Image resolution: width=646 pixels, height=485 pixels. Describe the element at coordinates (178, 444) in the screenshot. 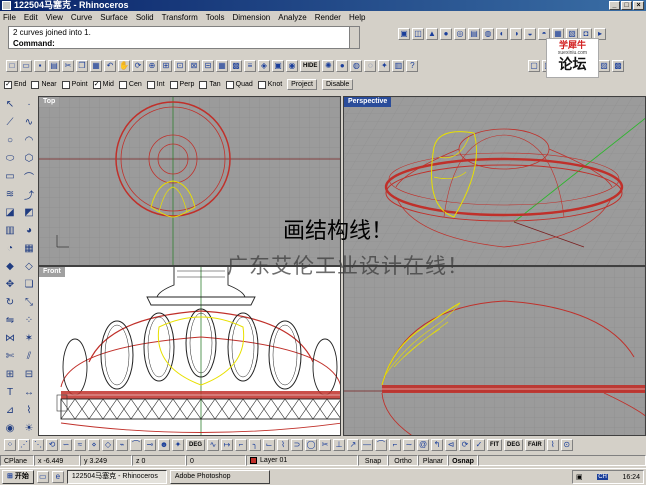

I see `running-man-icon: ✦` at that location.